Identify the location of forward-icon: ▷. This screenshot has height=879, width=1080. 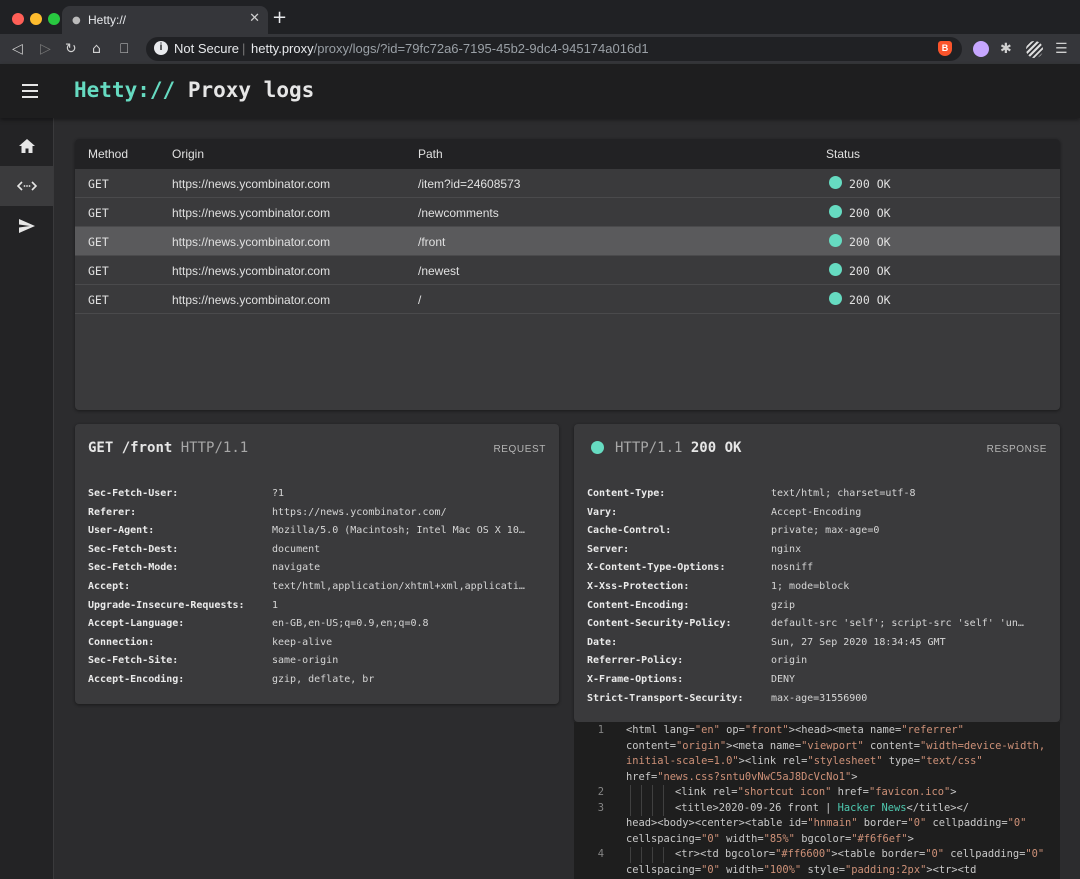
(45, 49).